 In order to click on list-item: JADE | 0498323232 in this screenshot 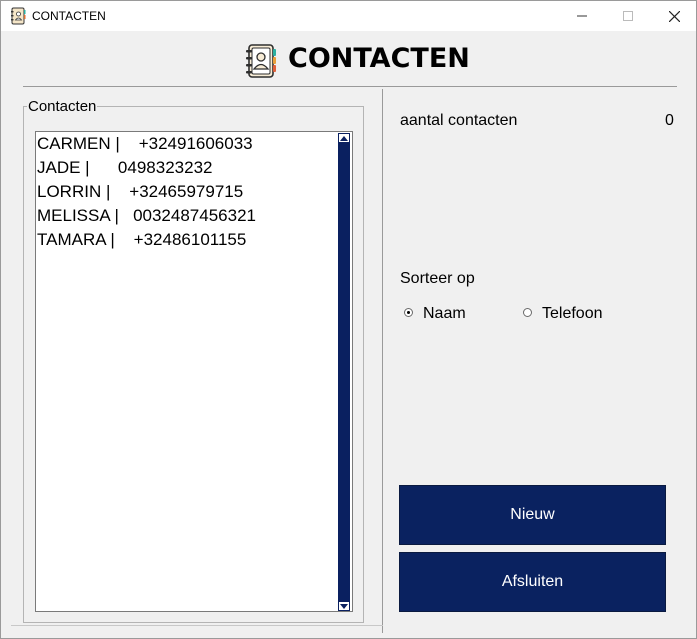, I will do `click(194, 168)`.